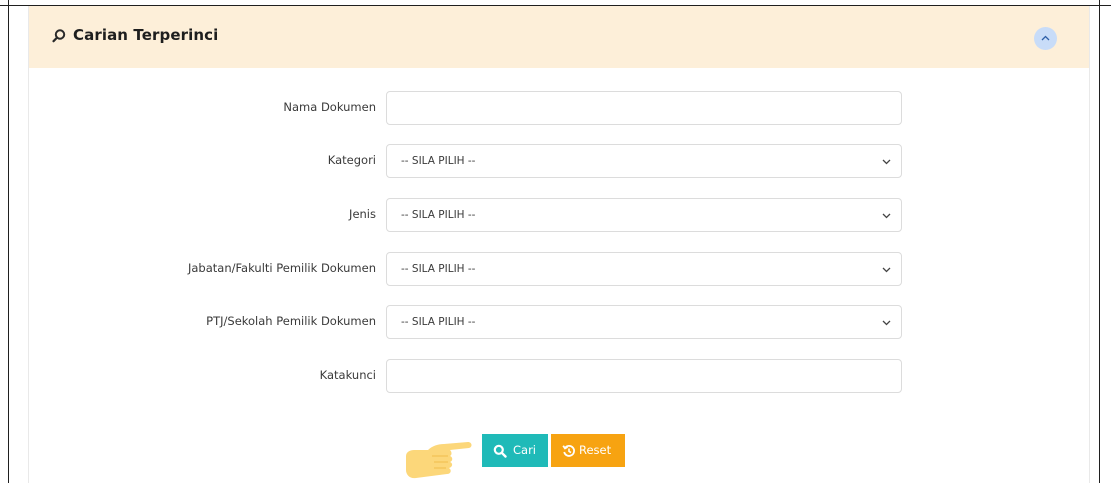  What do you see at coordinates (524, 450) in the screenshot?
I see `search-button-label: Cari` at bounding box center [524, 450].